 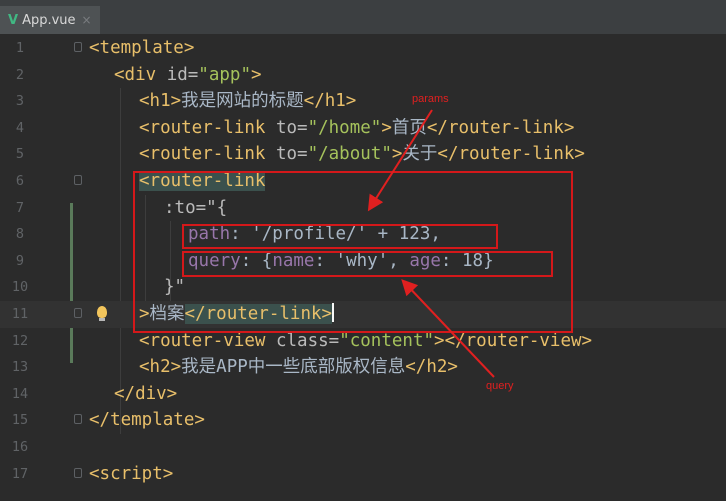 I want to click on annotation-arrows, so click(x=431, y=243).